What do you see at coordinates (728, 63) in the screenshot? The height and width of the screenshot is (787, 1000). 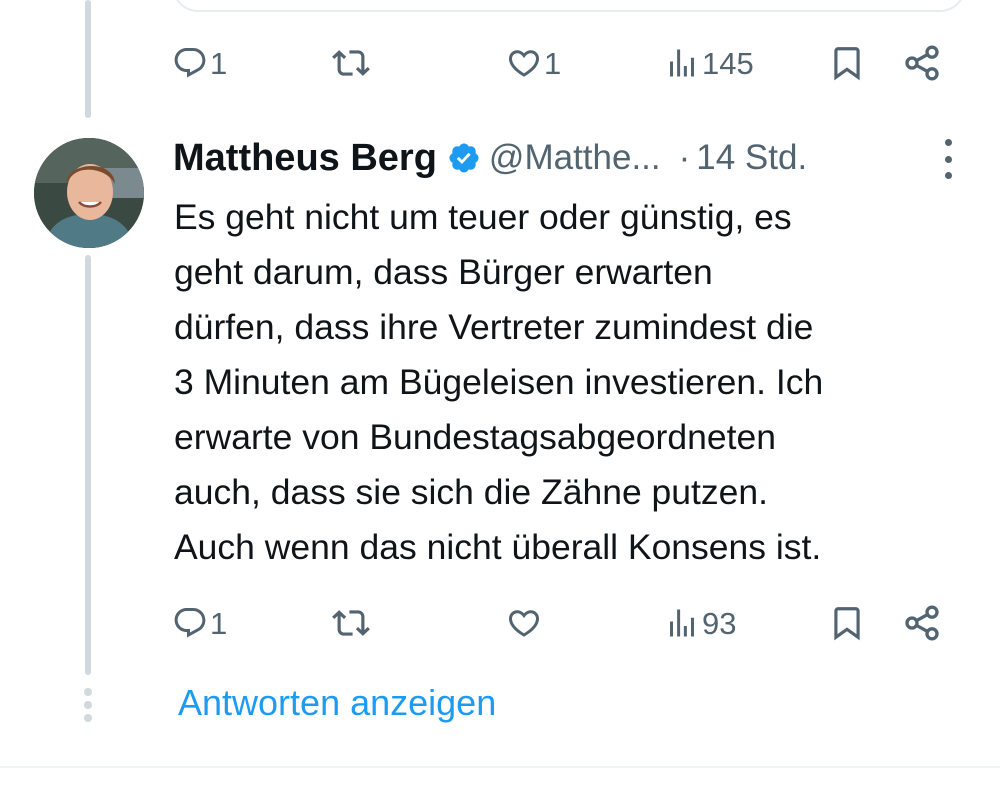 I see `views-count: 145` at bounding box center [728, 63].